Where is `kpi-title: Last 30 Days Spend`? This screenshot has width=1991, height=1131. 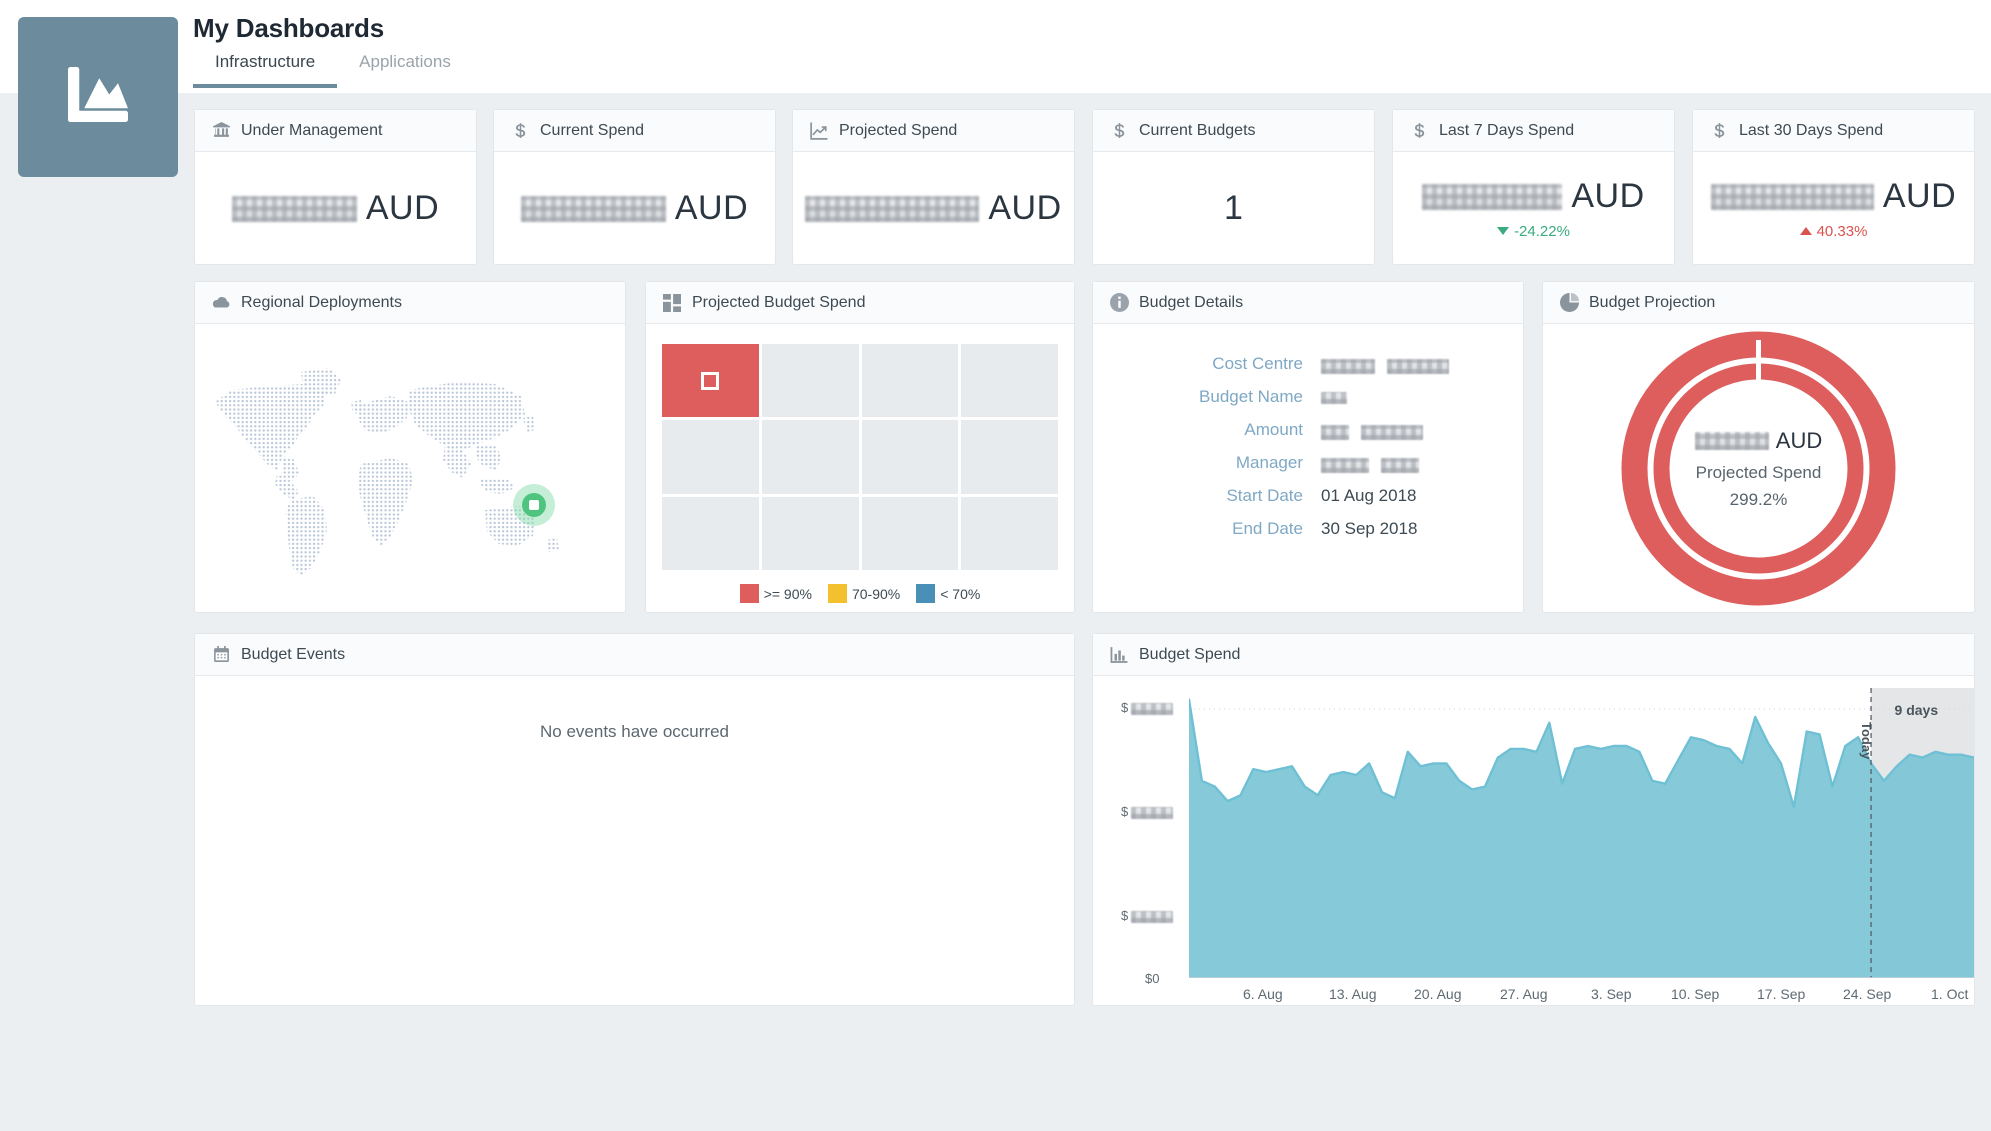 kpi-title: Last 30 Days Spend is located at coordinates (1811, 130).